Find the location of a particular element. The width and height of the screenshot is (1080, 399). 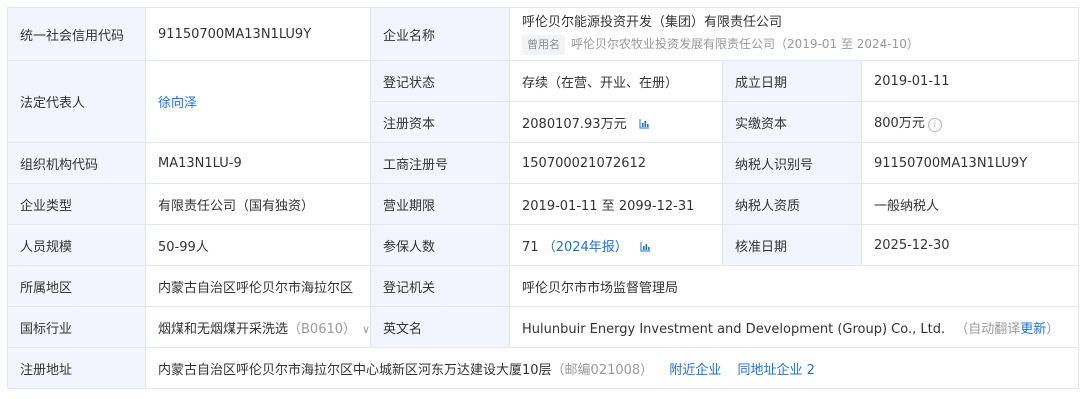

company-name-label: 企业名称 is located at coordinates (440, 34).